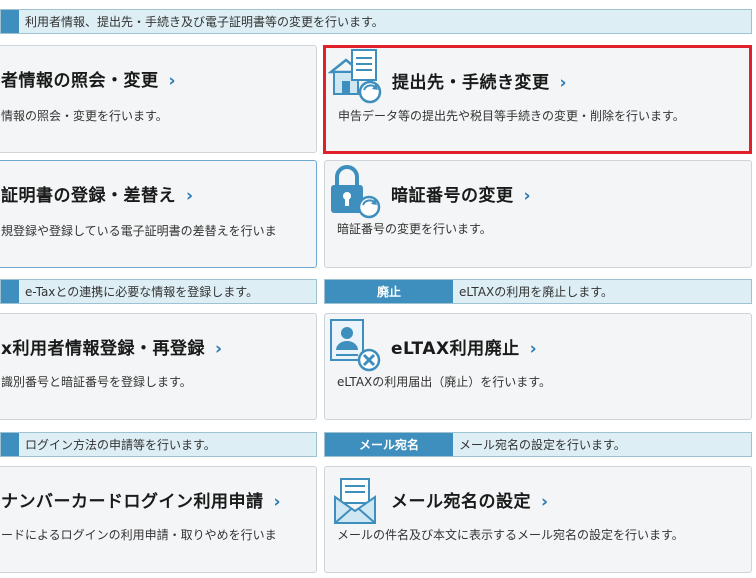 Image resolution: width=756 pixels, height=578 pixels. What do you see at coordinates (414, 229) in the screenshot?
I see `card-desc: 暗証番号の変更を行います。` at bounding box center [414, 229].